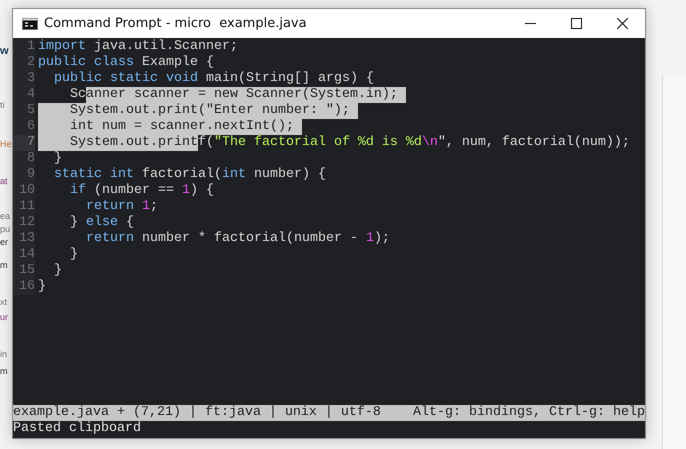  What do you see at coordinates (77, 429) in the screenshot?
I see `message-line: Pasted clipboard` at bounding box center [77, 429].